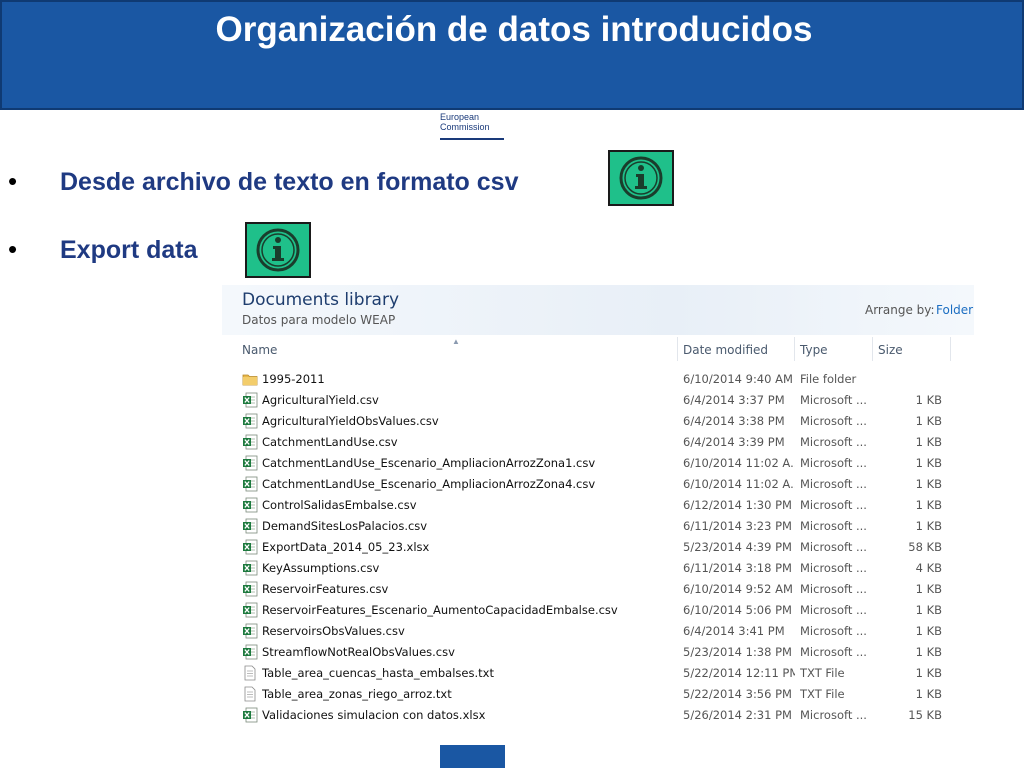 This screenshot has width=1024, height=768. I want to click on logo-line-1: European, so click(460, 117).